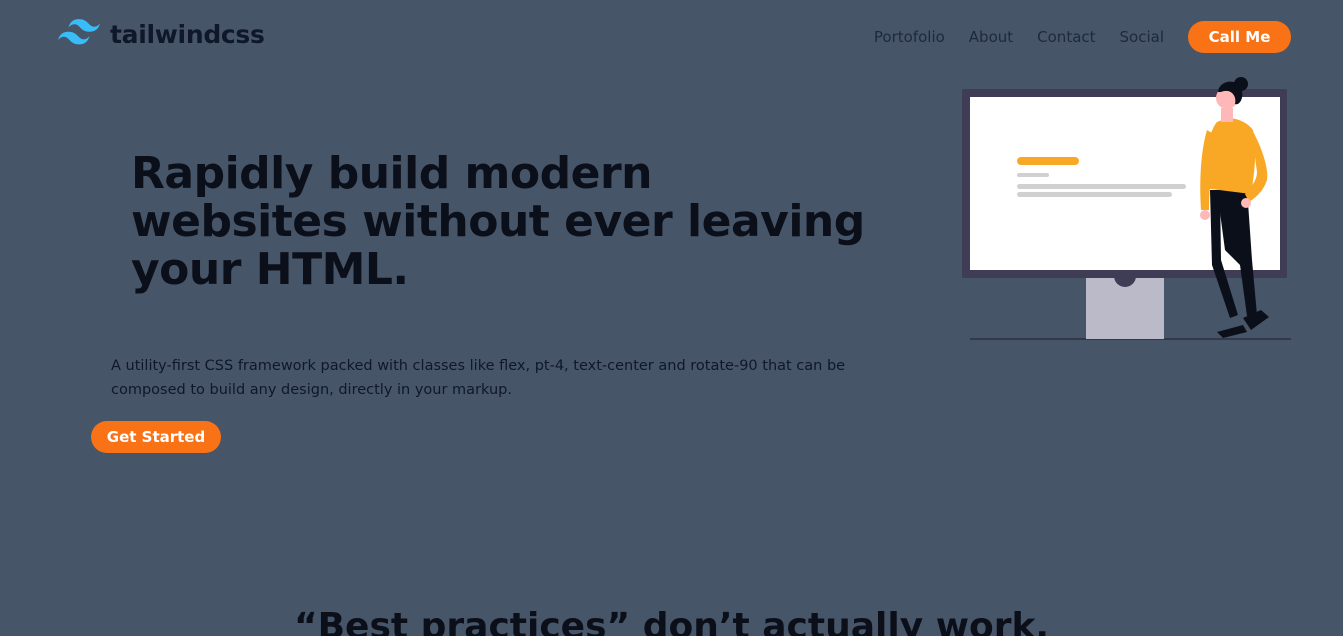 This screenshot has width=1343, height=636. I want to click on get-started-button: Get Started, so click(156, 437).